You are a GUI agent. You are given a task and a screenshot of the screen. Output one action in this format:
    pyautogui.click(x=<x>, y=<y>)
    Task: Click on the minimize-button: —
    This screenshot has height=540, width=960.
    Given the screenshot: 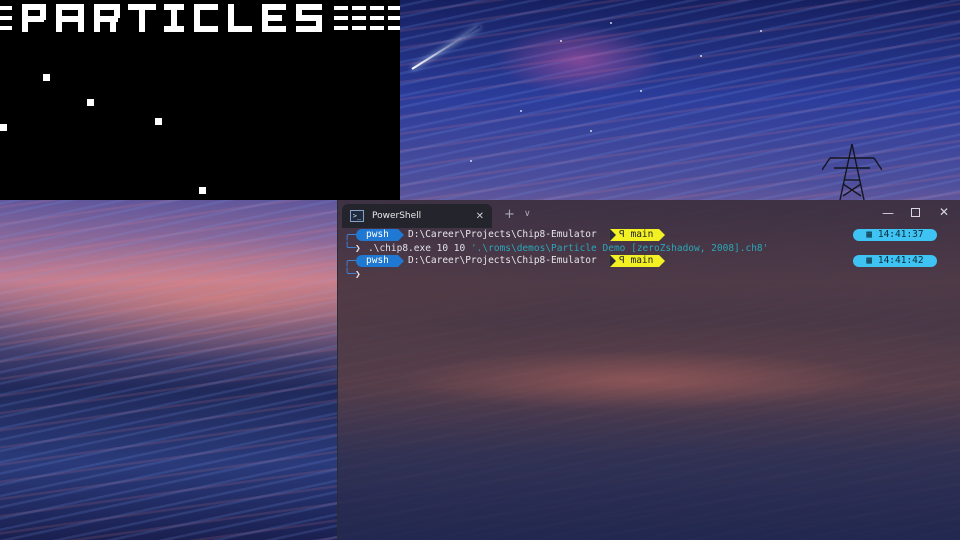 What is the action you would take?
    pyautogui.click(x=888, y=213)
    